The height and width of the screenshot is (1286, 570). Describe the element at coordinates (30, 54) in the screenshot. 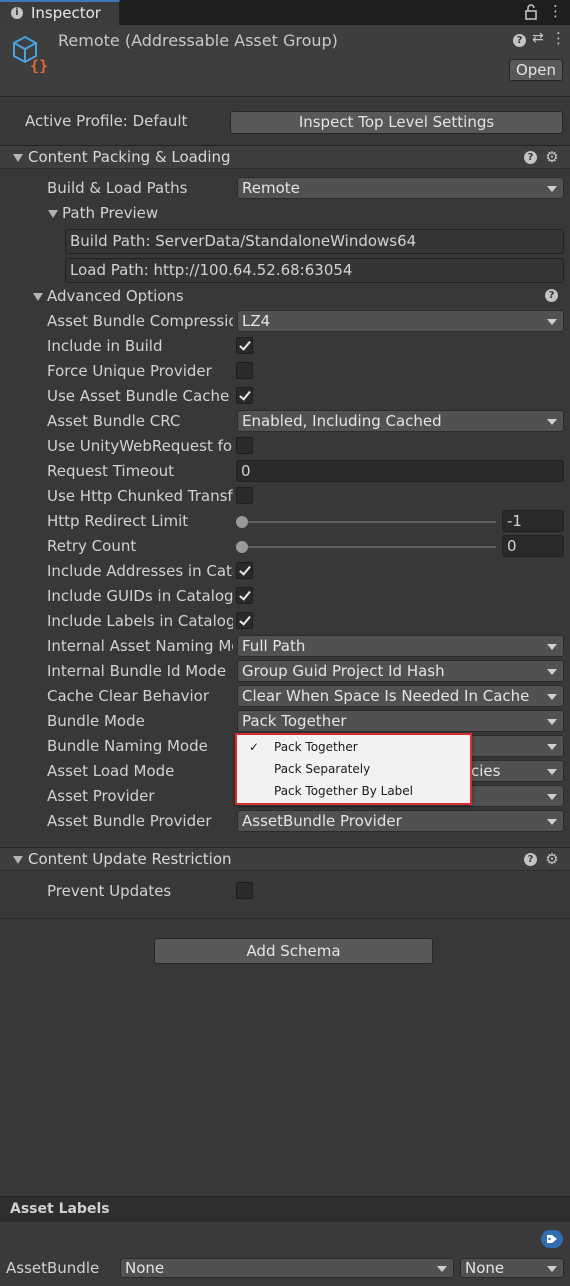

I see `addressable-group-icon: {}` at that location.